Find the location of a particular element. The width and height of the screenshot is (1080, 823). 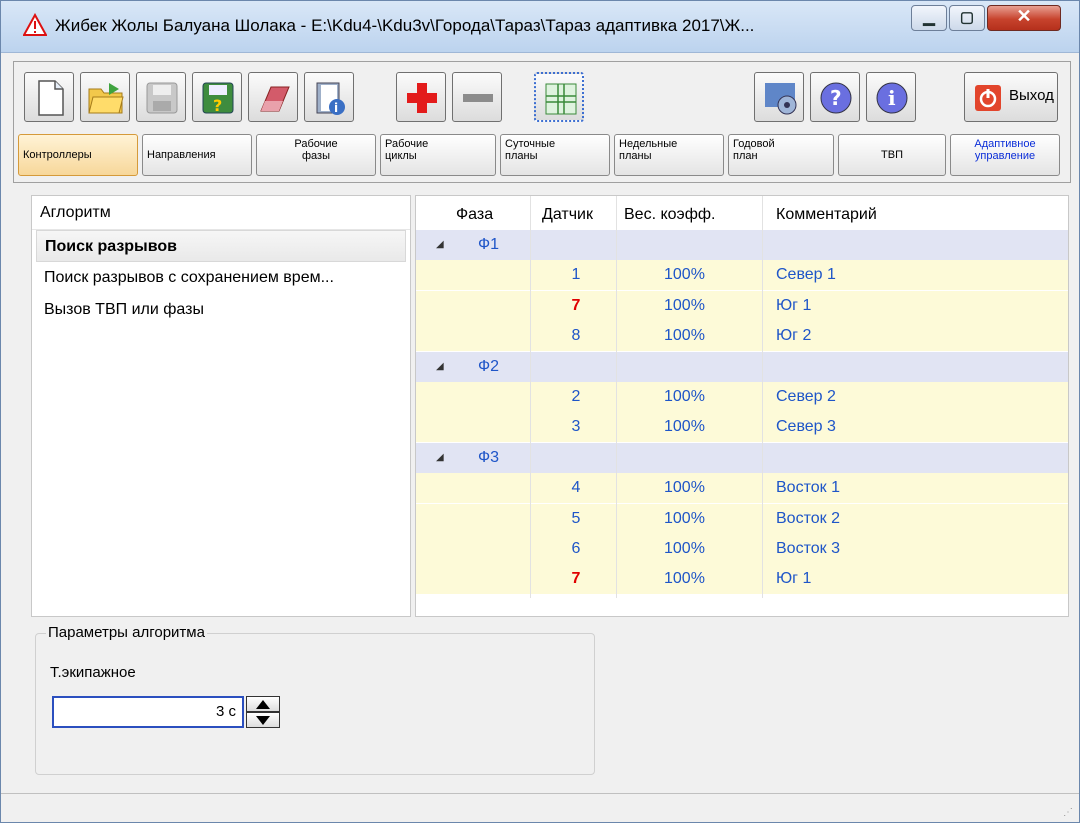

eraser-button is located at coordinates (273, 97).